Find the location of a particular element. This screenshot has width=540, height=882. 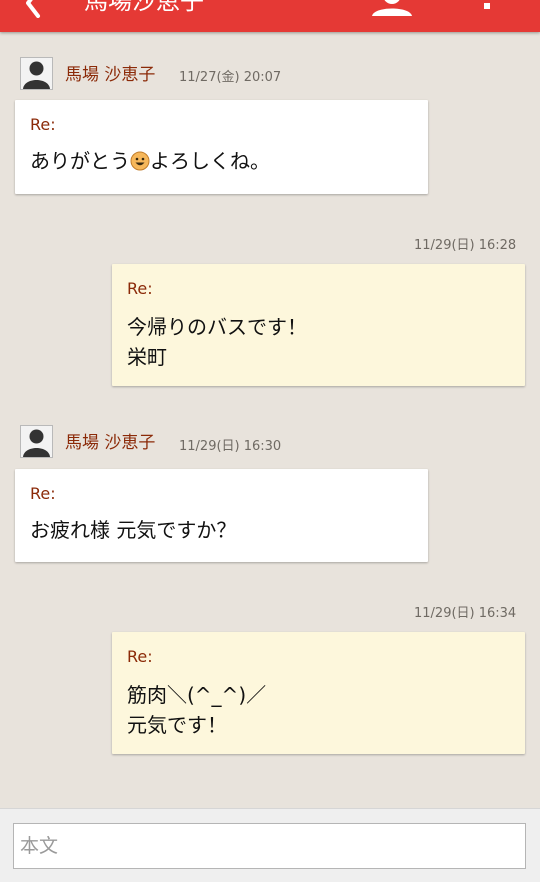

message-bubble-incoming: Re: お疲れ様 元気ですか？ is located at coordinates (221, 515).